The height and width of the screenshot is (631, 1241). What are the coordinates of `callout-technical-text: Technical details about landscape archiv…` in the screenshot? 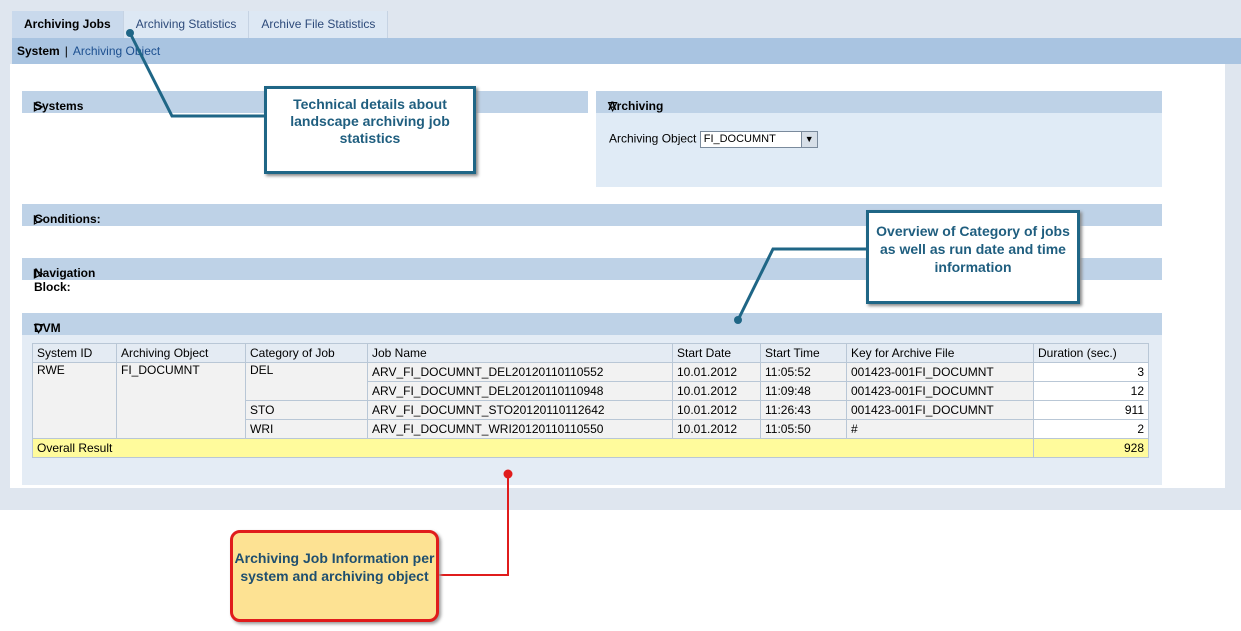 It's located at (370, 121).